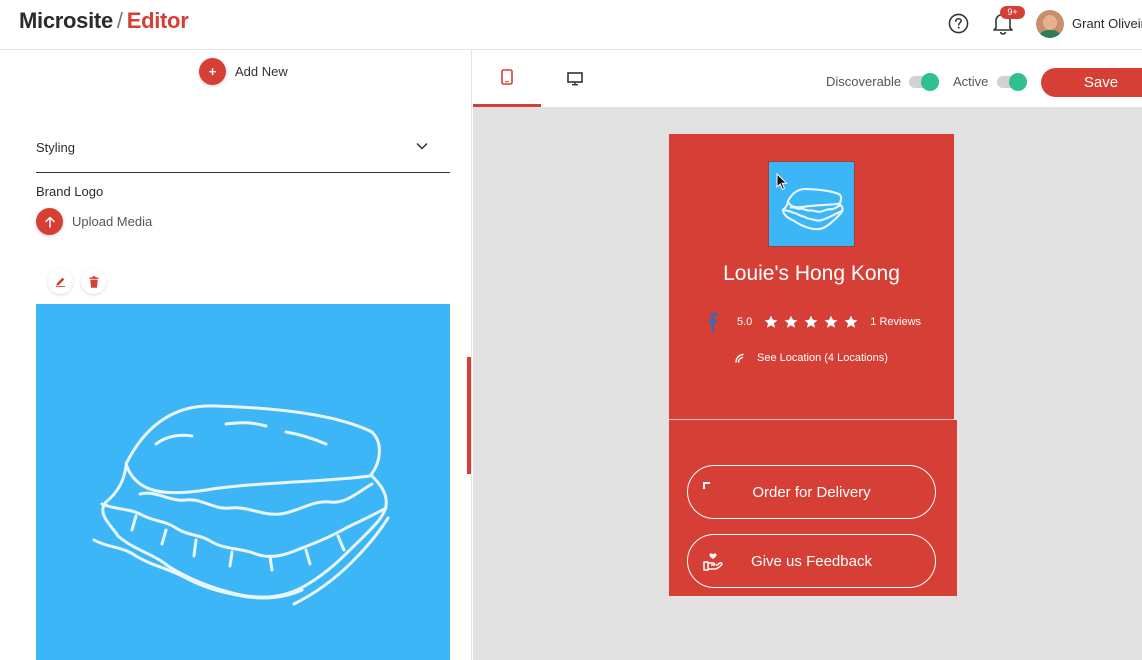  What do you see at coordinates (822, 358) in the screenshot?
I see `see-location-label: See Location (4 Locations)` at bounding box center [822, 358].